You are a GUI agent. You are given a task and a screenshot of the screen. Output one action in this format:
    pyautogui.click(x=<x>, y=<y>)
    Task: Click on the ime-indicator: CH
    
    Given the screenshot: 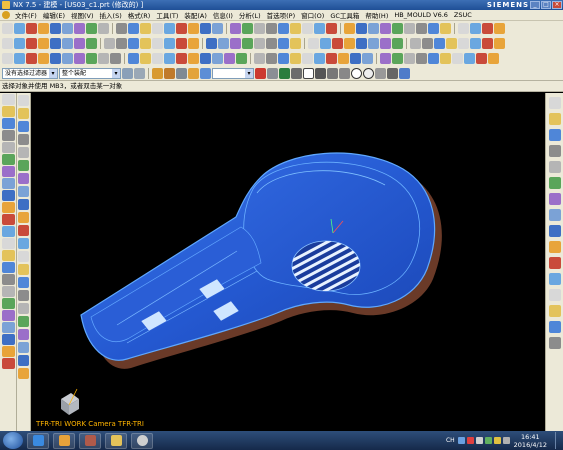 What is the action you would take?
    pyautogui.click(x=450, y=440)
    